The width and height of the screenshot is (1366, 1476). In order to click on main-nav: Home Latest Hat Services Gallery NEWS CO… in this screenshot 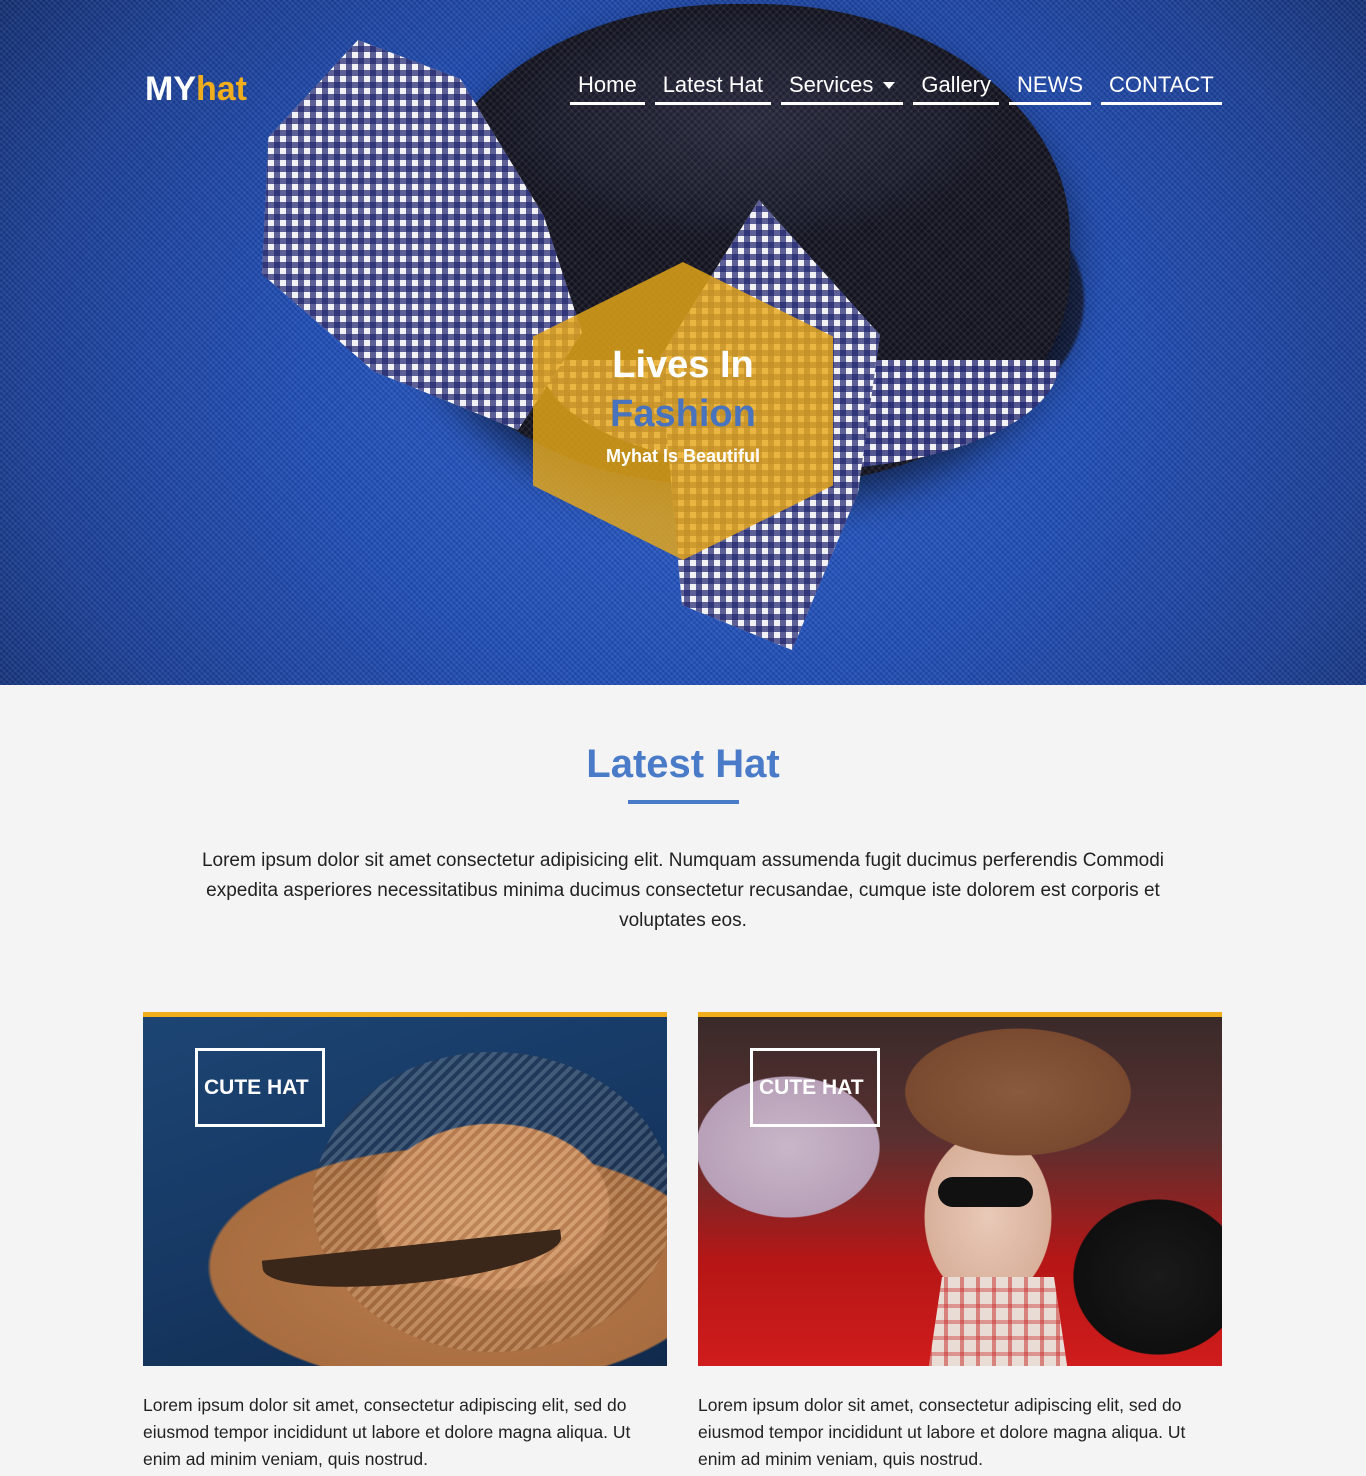, I will do `click(896, 88)`.